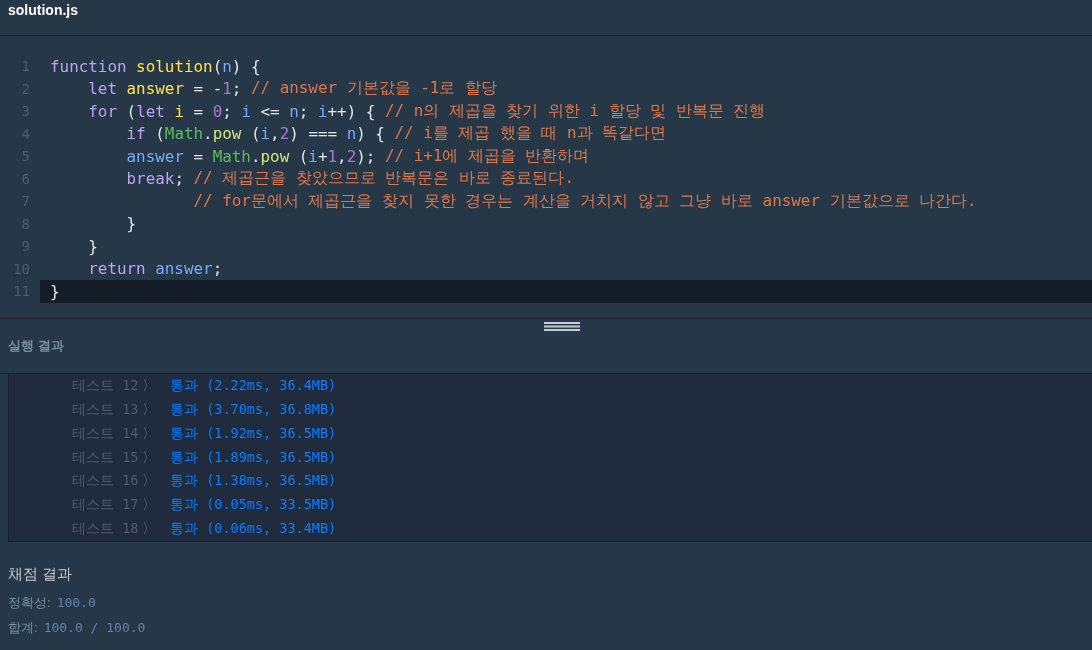  Describe the element at coordinates (585, 201) in the screenshot. I see `code-line: // for문에서 제곱근을 찾지 못한 경우는 계산을 거치지 않고 그냥 바로 answer 기본값으로 나간다.` at that location.